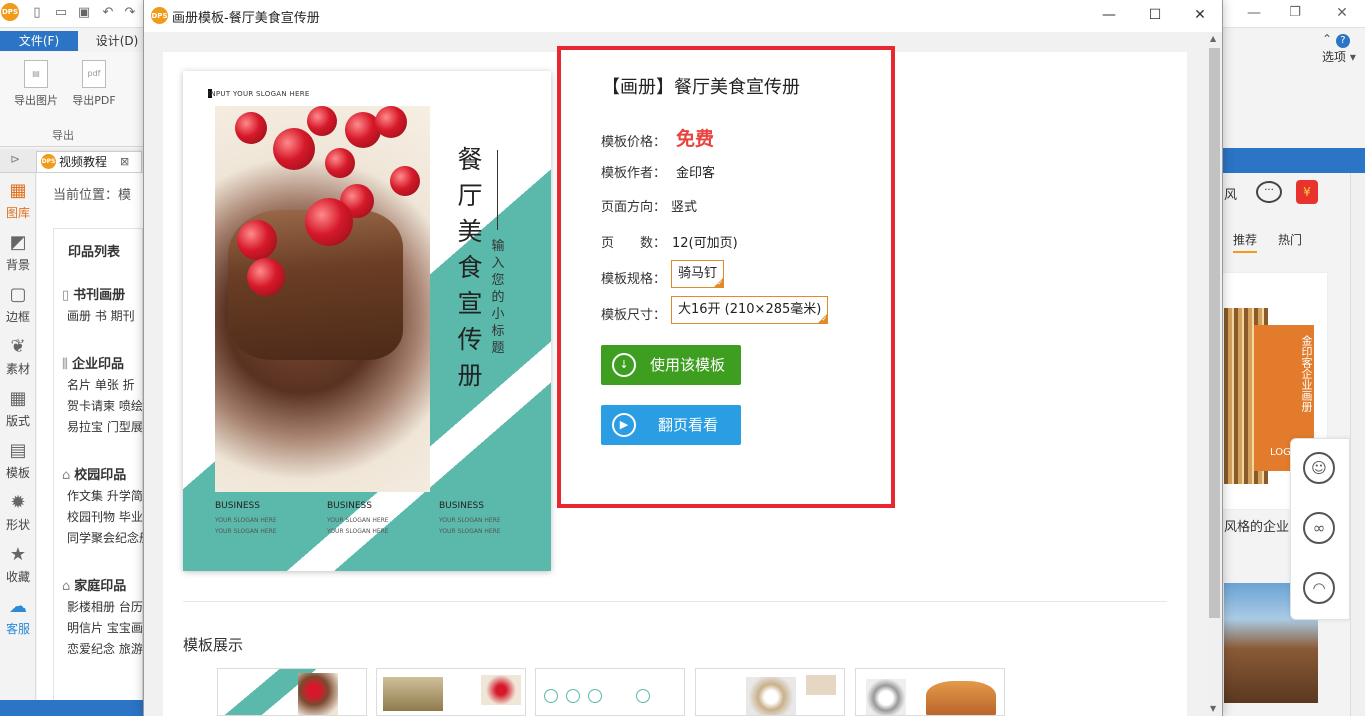 This screenshot has width=1365, height=716. I want to click on cover-title-rule, so click(497, 190).